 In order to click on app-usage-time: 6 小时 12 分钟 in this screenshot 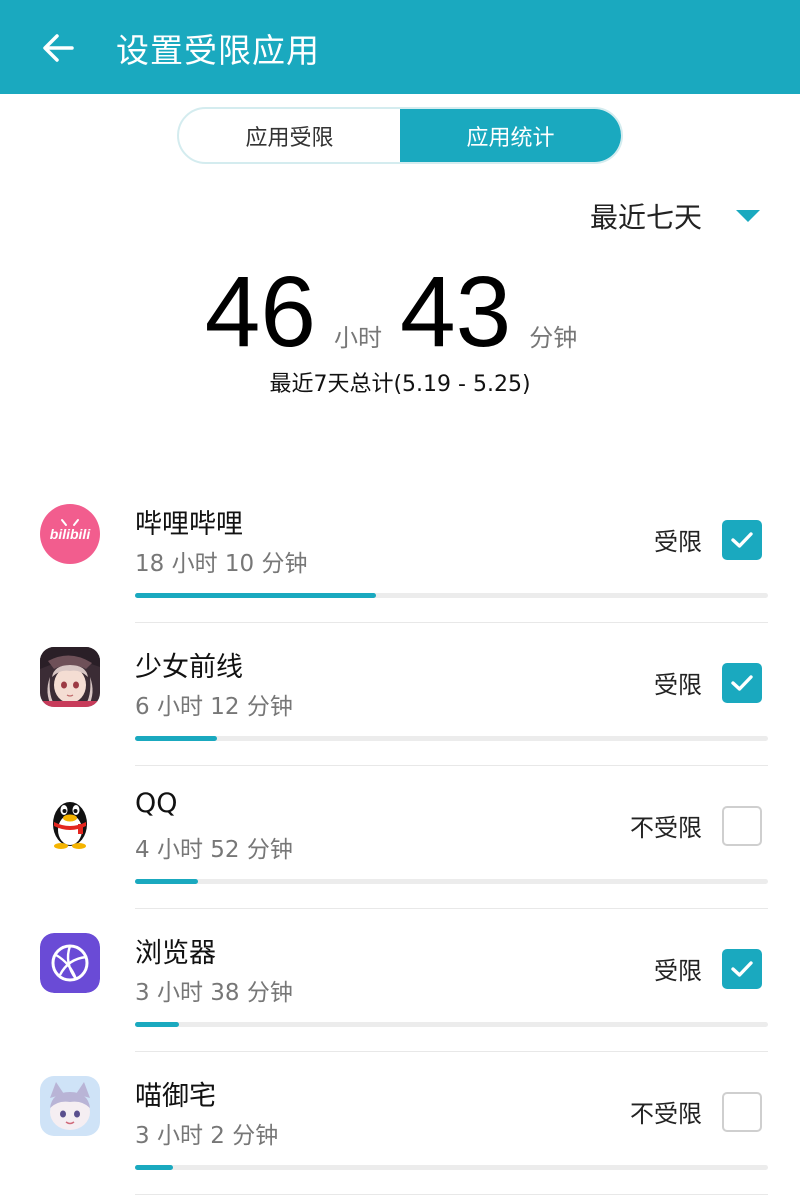, I will do `click(214, 707)`.